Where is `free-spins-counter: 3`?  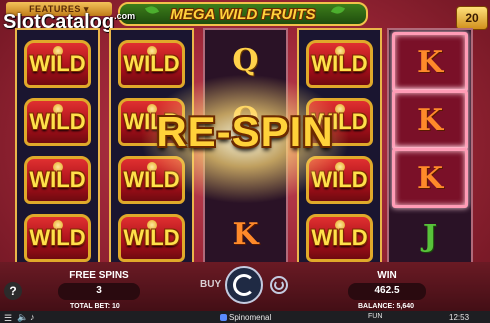
free-spins-counter: 3 is located at coordinates (99, 291).